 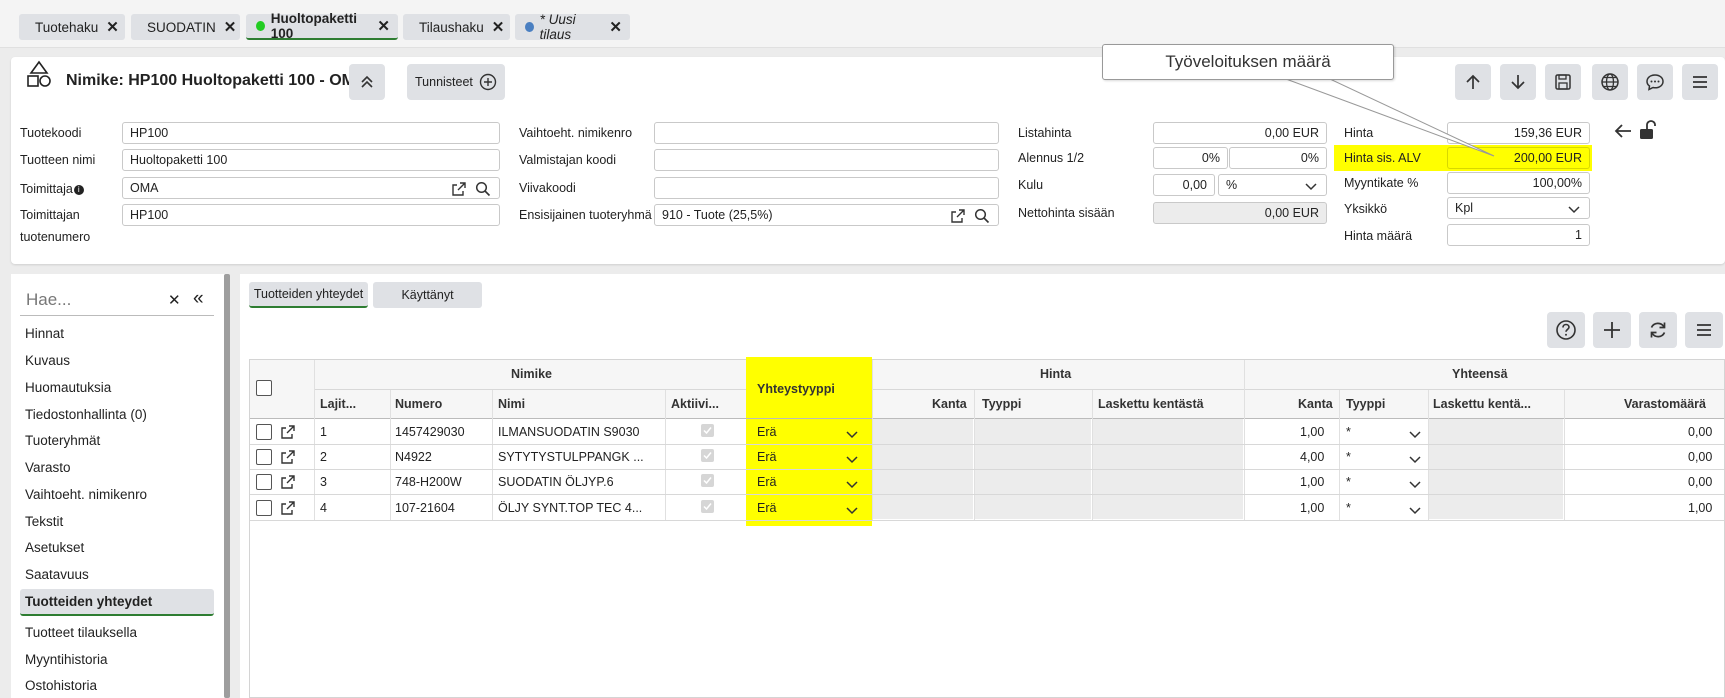 I want to click on sidebar-item-hinnat: Hinnat, so click(x=44, y=333).